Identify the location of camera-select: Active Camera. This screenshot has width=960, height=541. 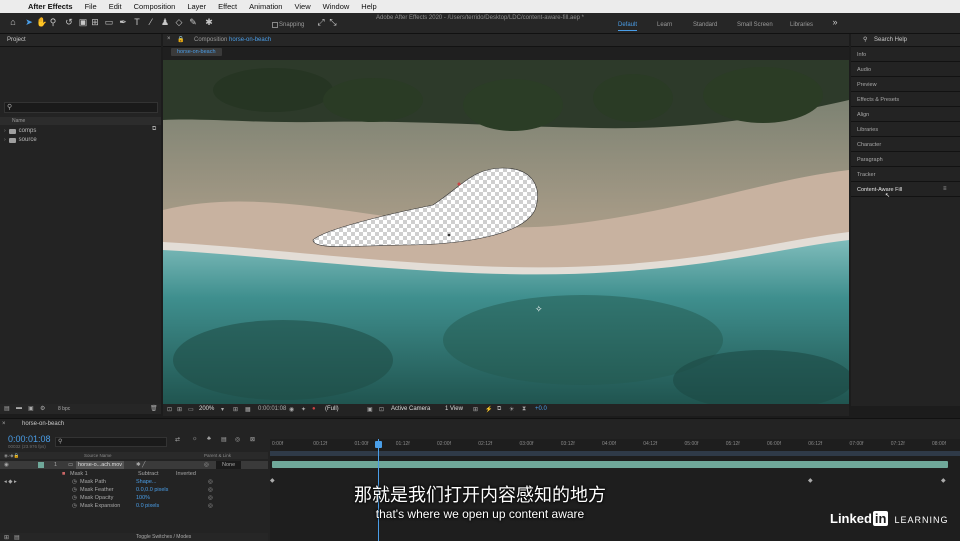
(410, 409).